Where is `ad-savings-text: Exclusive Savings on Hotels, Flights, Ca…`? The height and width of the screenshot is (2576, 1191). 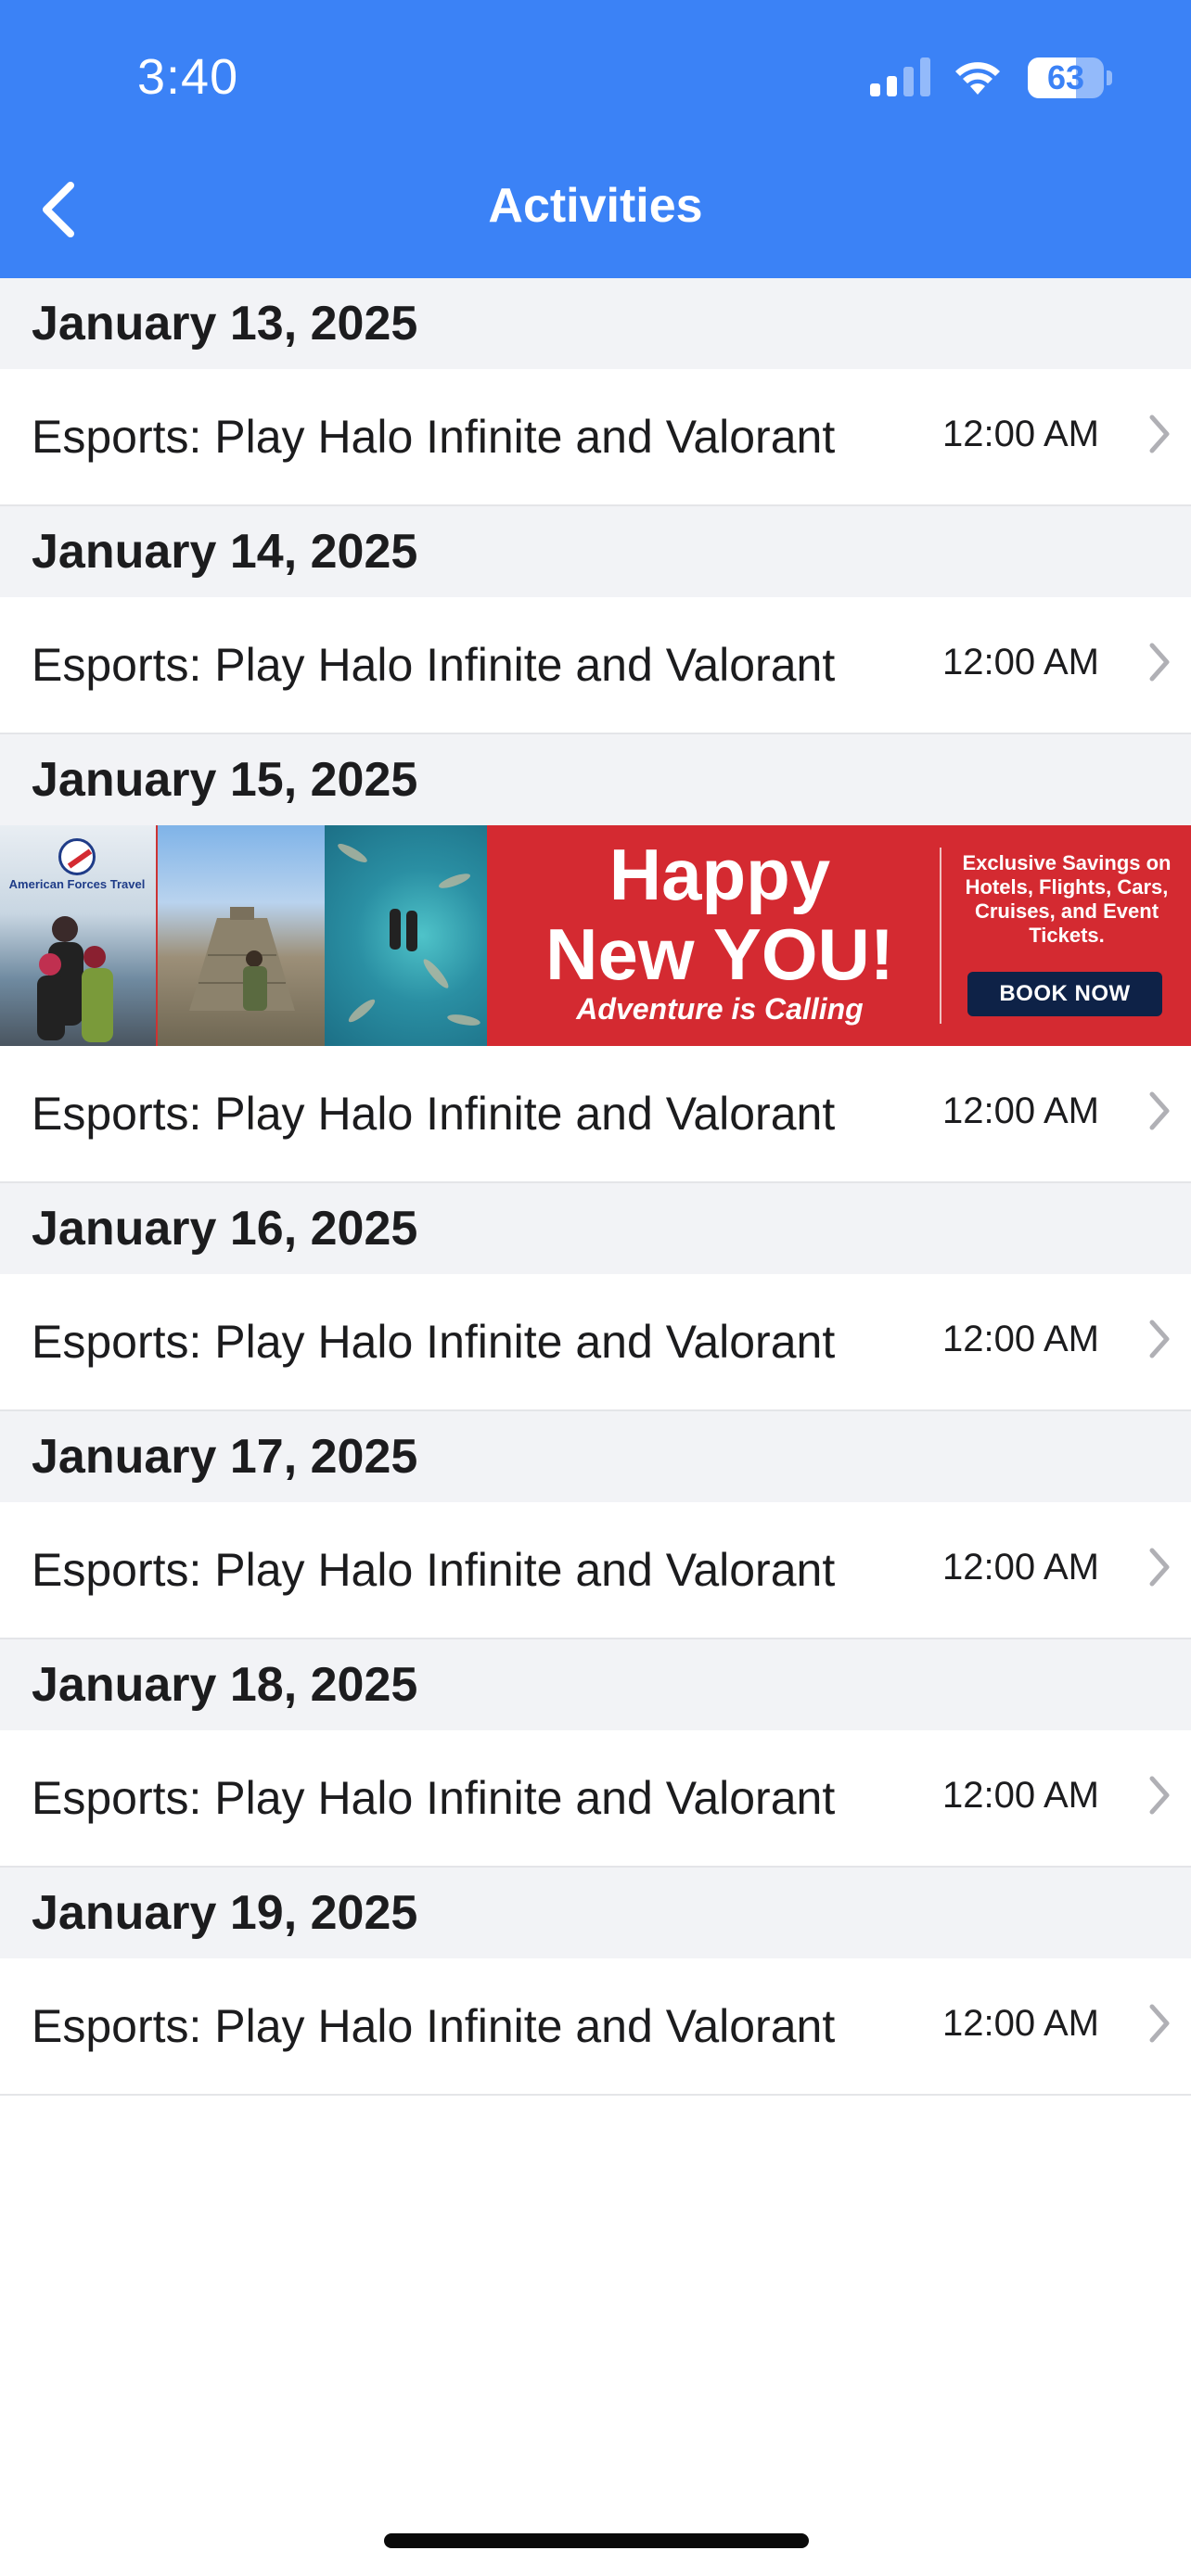 ad-savings-text: Exclusive Savings on Hotels, Flights, Ca… is located at coordinates (1067, 899).